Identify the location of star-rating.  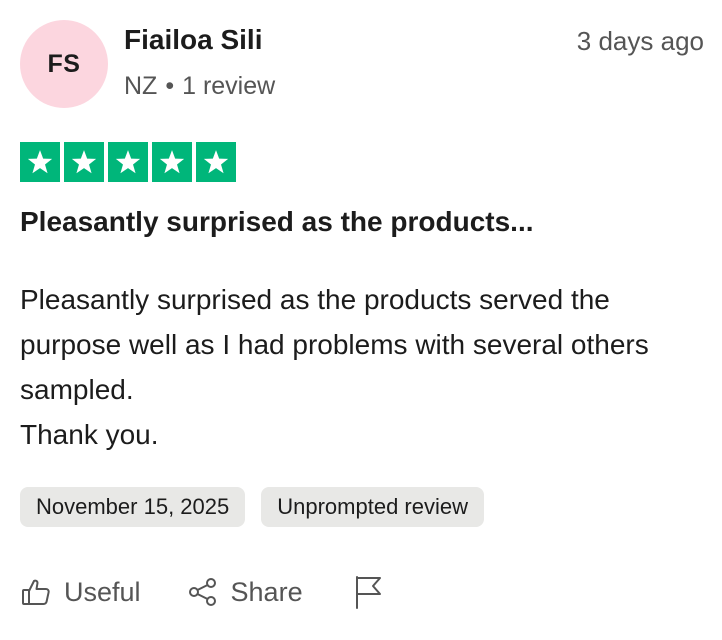
(128, 162).